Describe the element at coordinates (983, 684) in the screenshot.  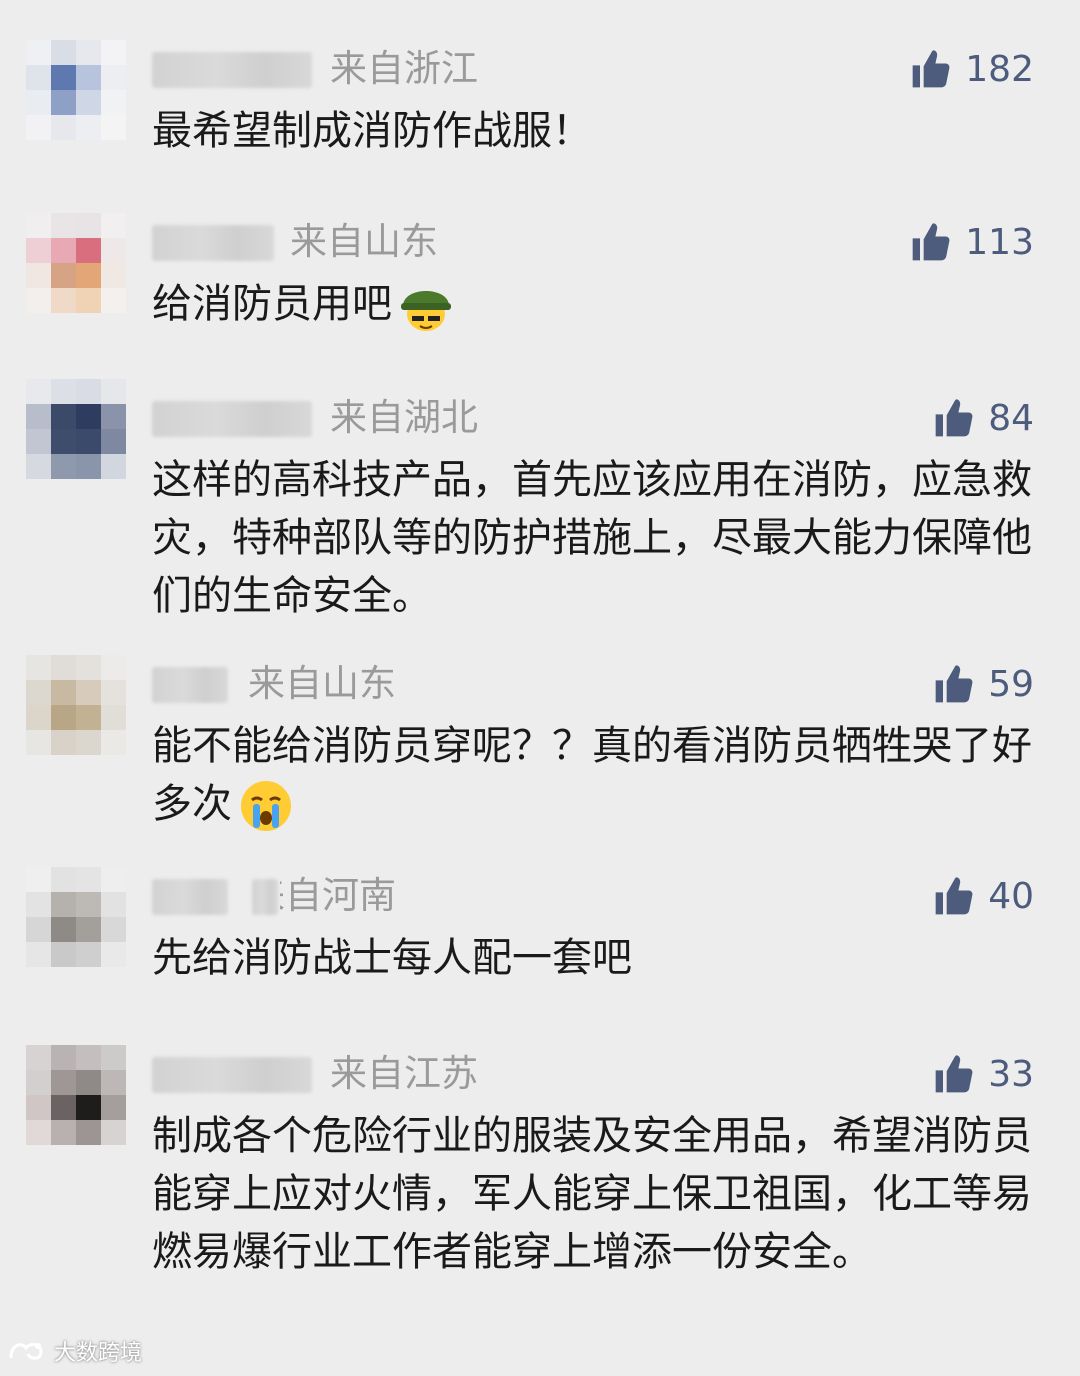
I see `like-button: 59` at that location.